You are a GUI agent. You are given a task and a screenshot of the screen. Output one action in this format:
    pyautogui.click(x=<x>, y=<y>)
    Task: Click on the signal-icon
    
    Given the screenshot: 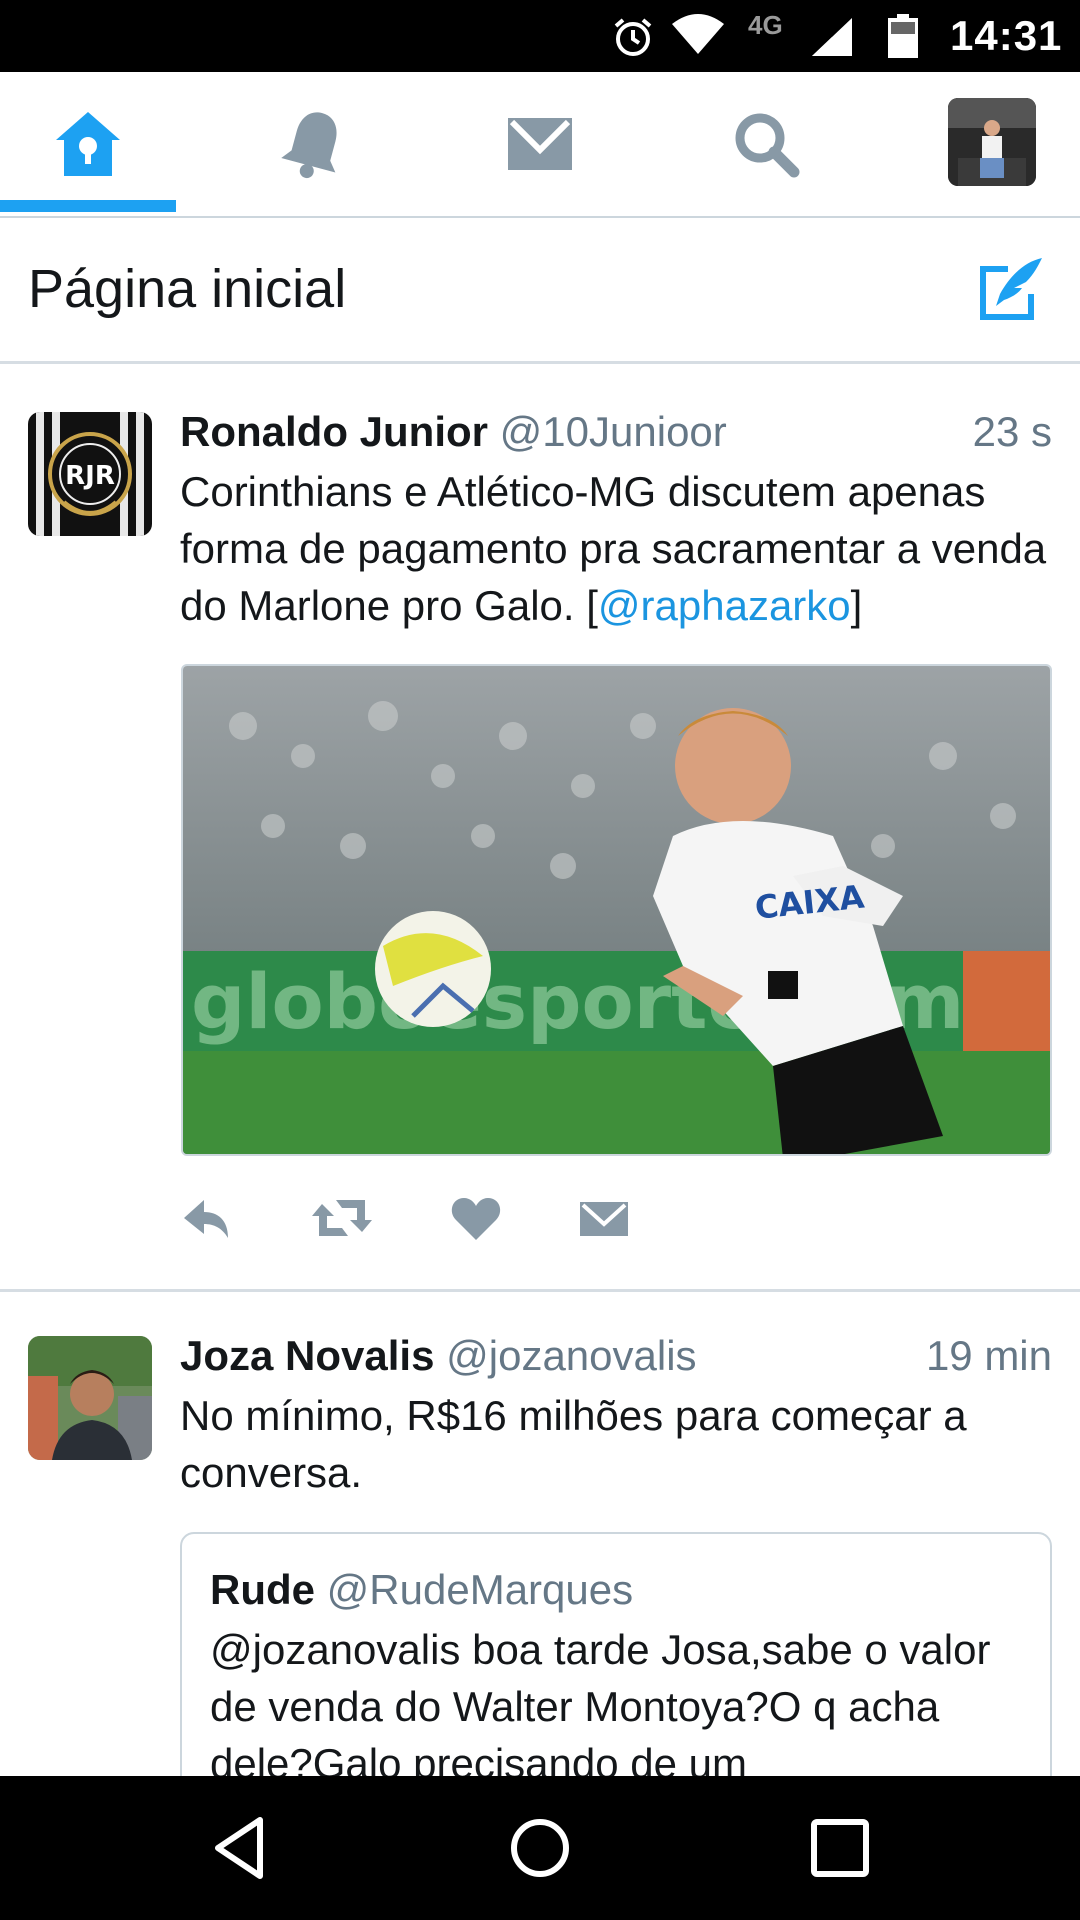 What is the action you would take?
    pyautogui.click(x=832, y=37)
    